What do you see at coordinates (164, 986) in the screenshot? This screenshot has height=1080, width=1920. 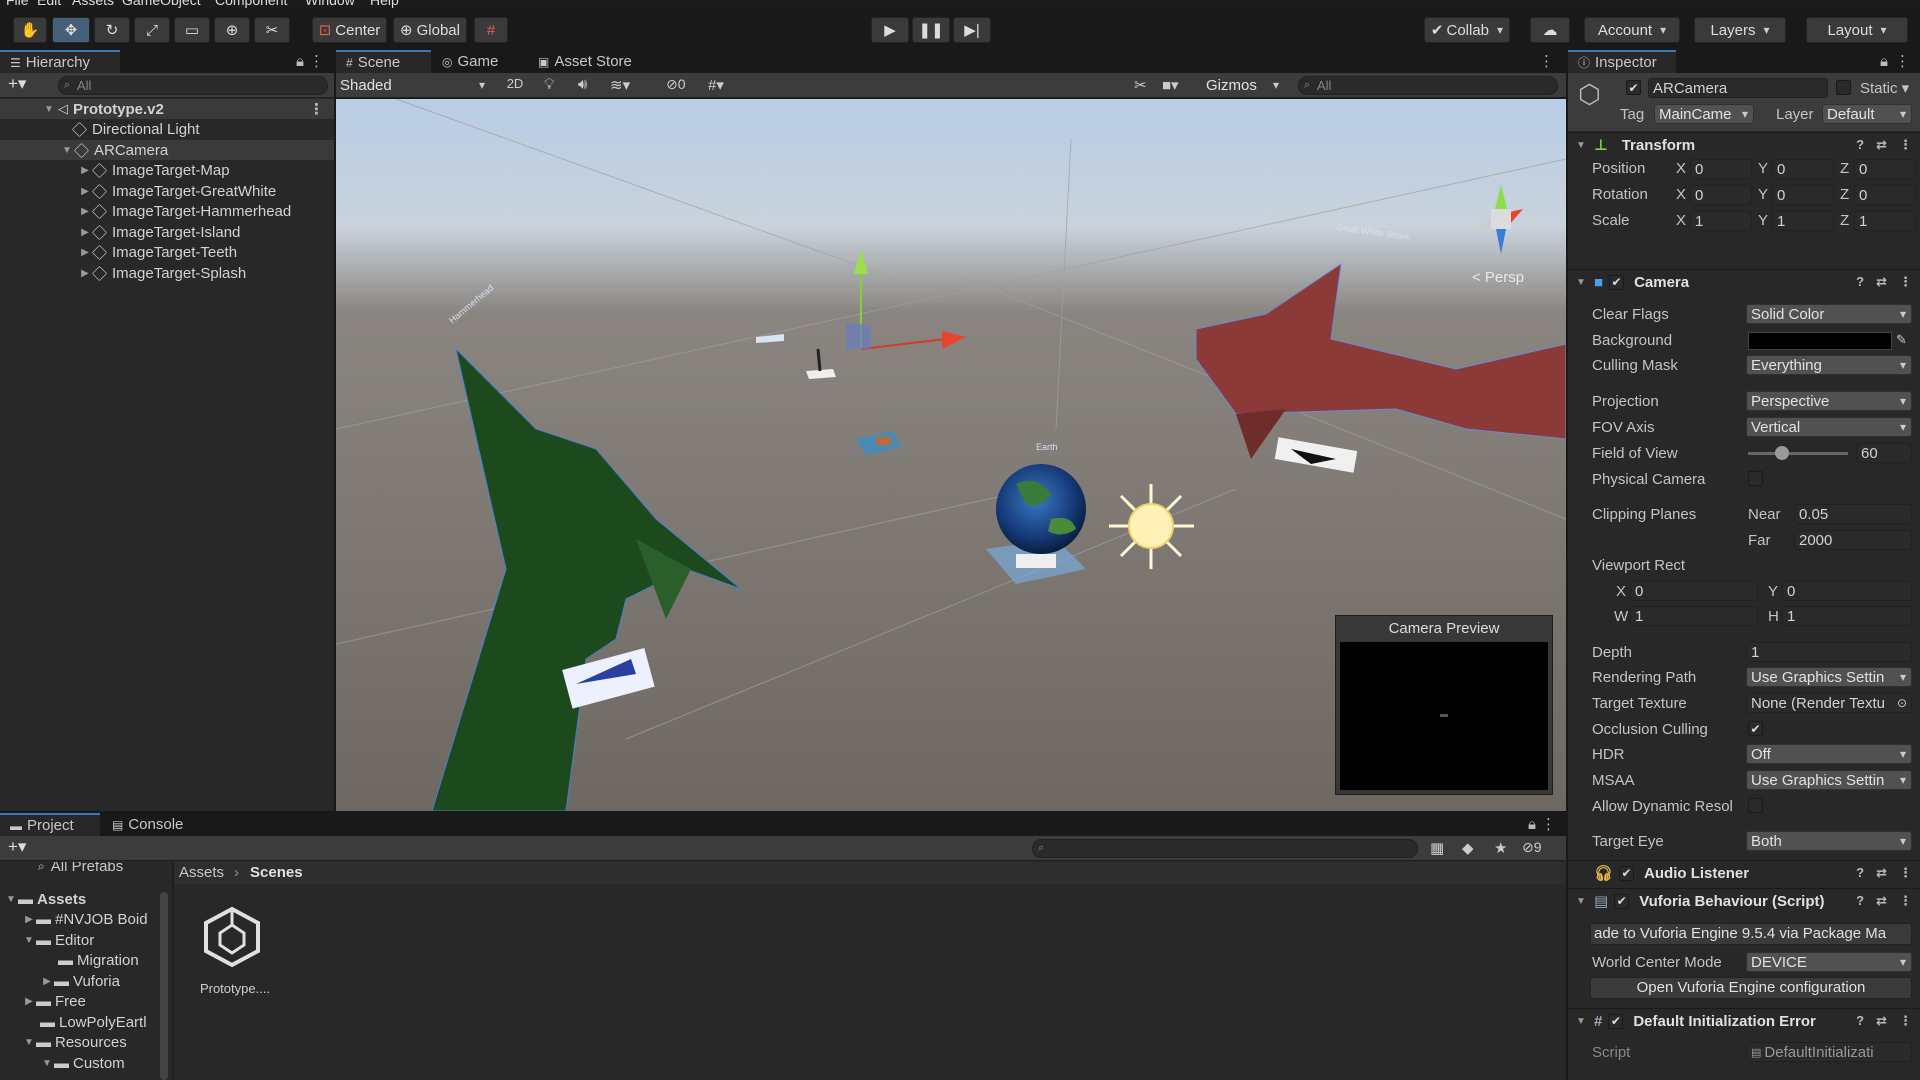 I see `tree-scrollbar` at bounding box center [164, 986].